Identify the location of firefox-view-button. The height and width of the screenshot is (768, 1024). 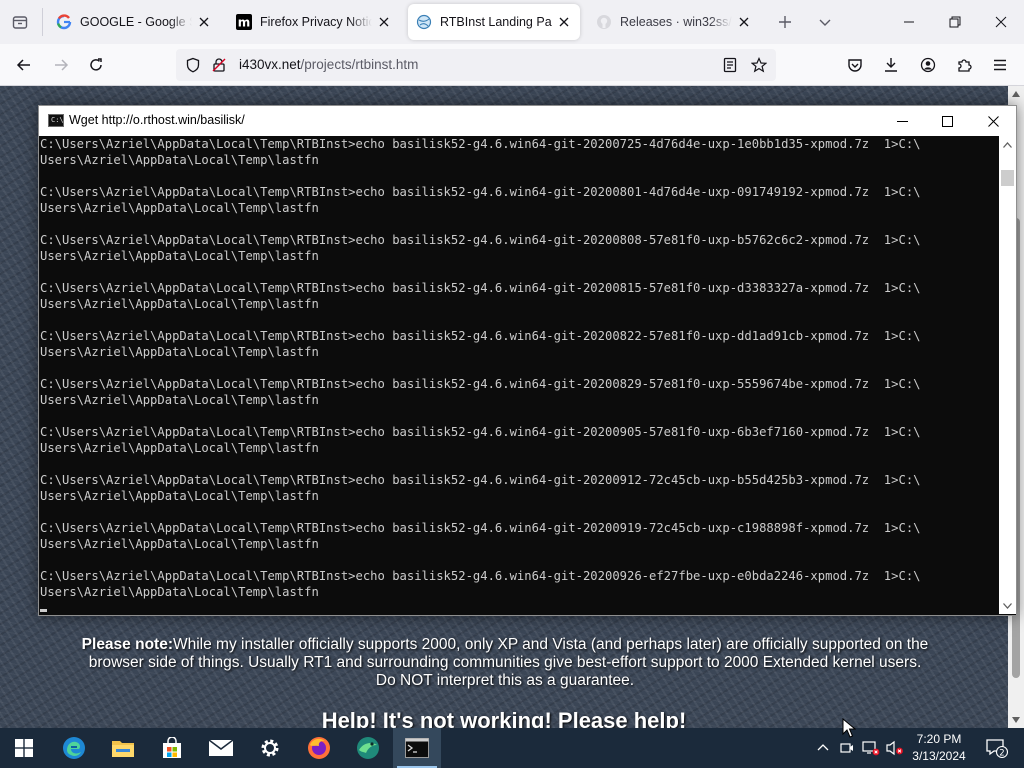
(20, 22).